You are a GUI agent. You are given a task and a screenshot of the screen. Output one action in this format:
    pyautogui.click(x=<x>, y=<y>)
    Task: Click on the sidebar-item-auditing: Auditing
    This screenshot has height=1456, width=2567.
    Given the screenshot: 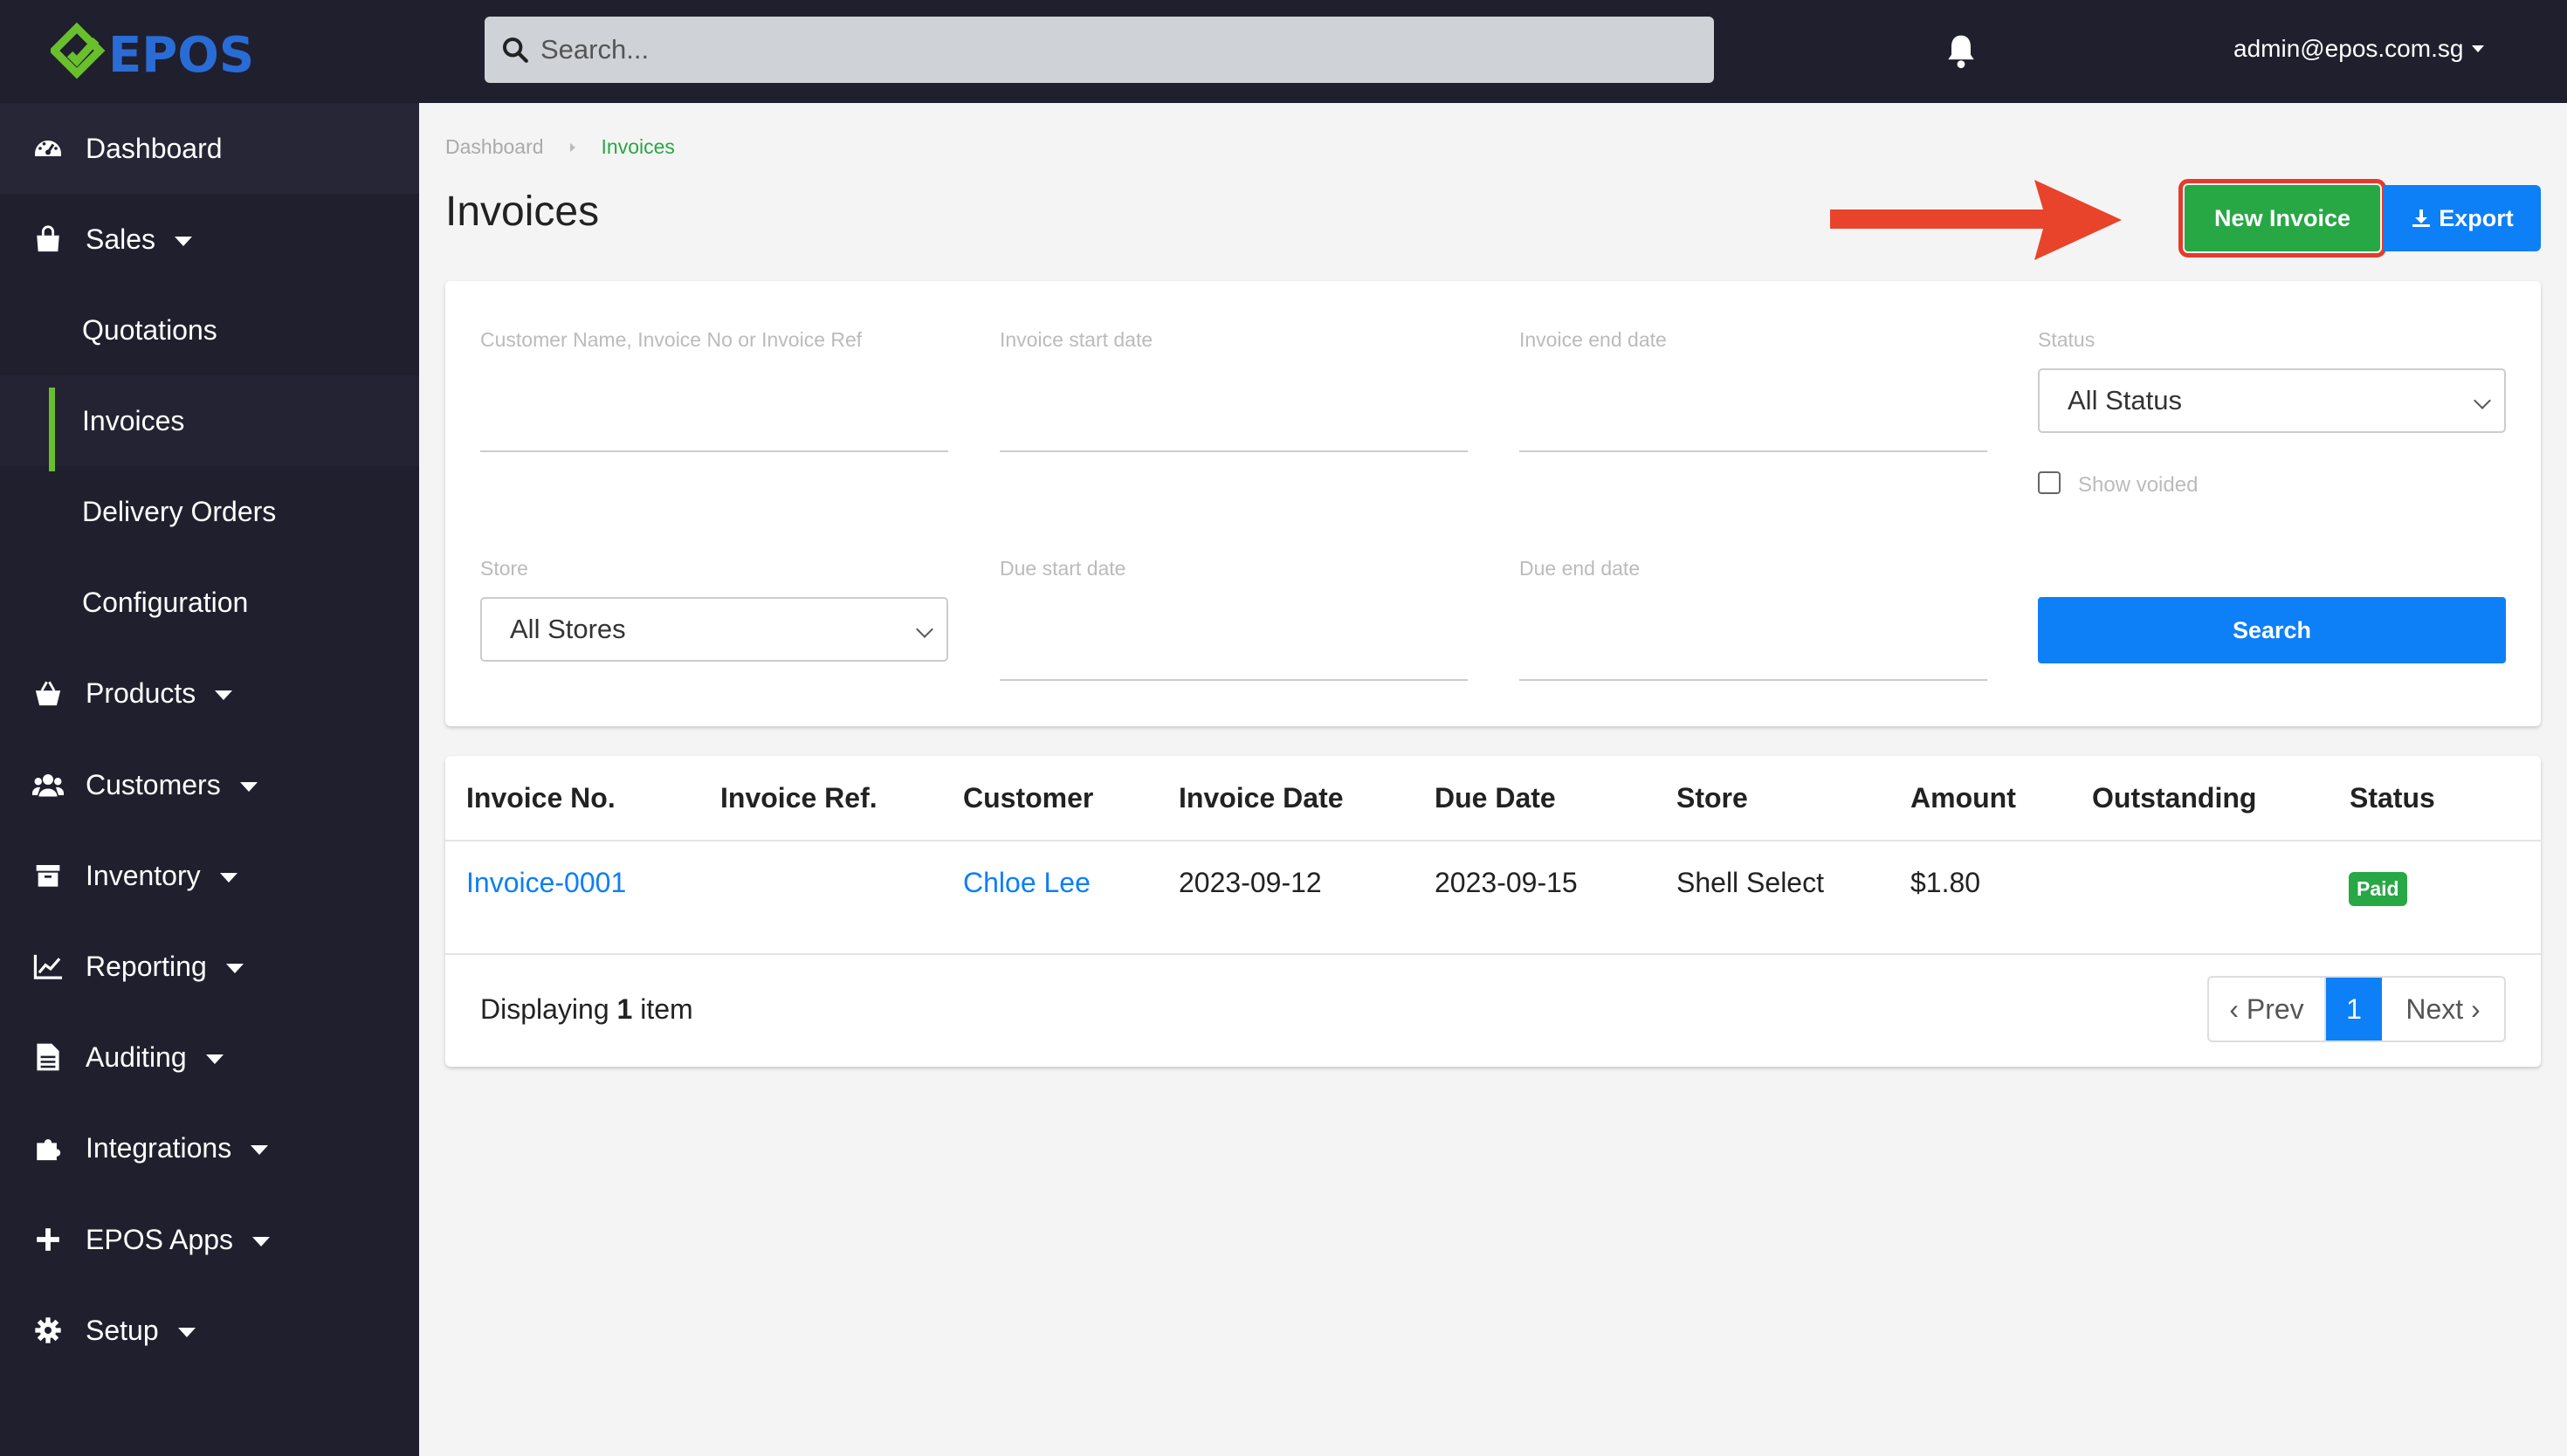 What is the action you would take?
    pyautogui.click(x=209, y=1057)
    